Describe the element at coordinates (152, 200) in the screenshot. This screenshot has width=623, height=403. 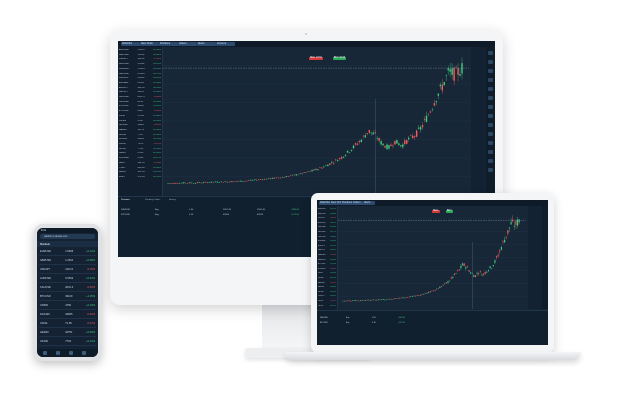
I see `bottom-tab: Pending Orders` at that location.